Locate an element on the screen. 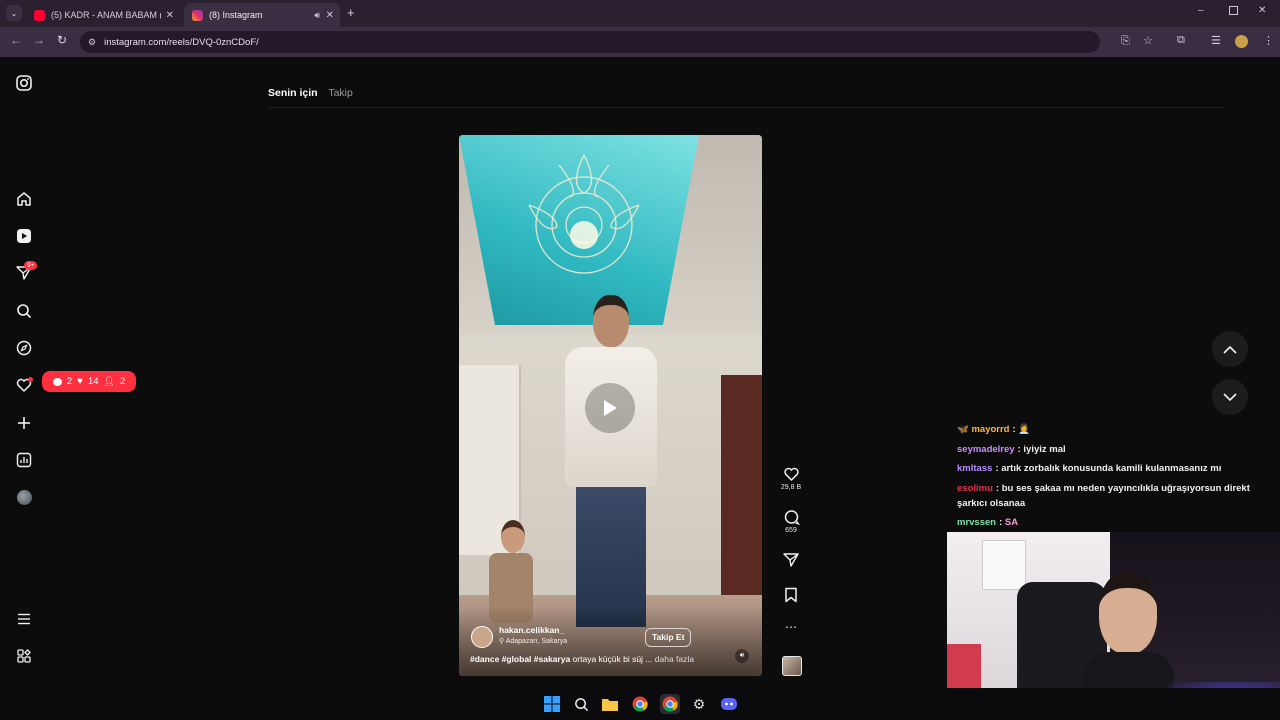  chevron-up-icon is located at coordinates (1230, 349).